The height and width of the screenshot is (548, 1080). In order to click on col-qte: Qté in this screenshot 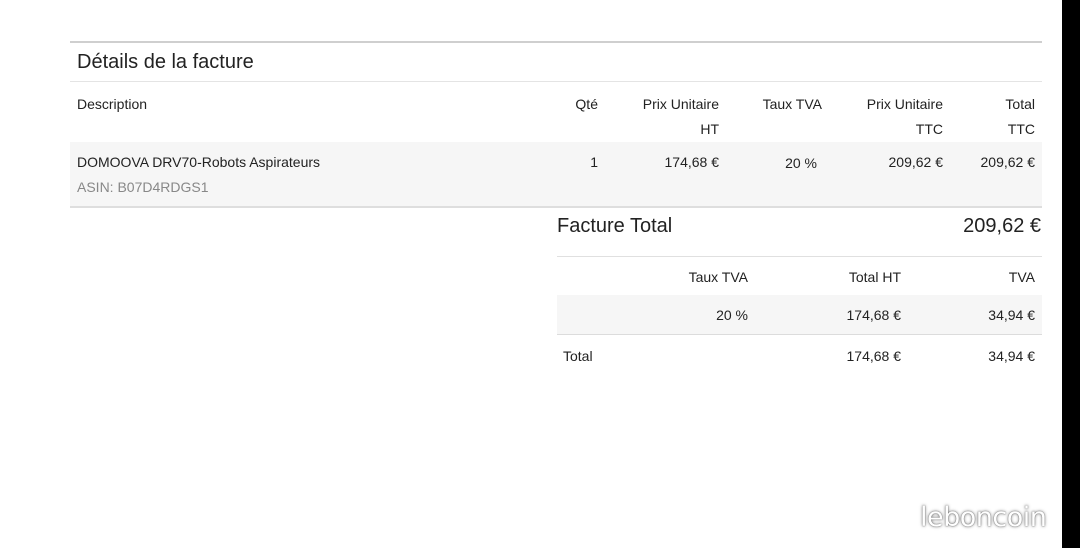, I will do `click(586, 104)`.